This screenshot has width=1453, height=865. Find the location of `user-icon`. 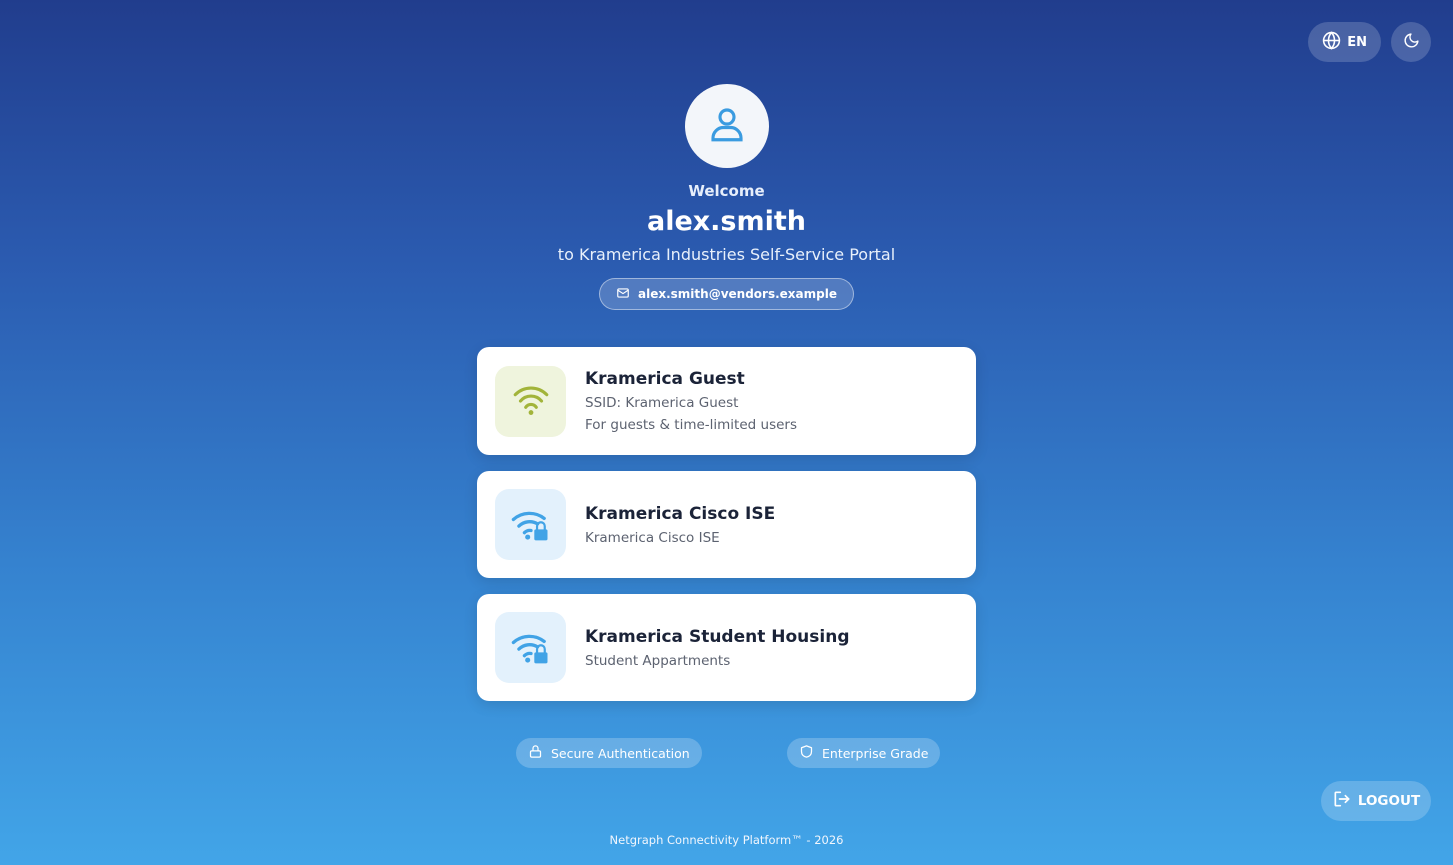

user-icon is located at coordinates (727, 126).